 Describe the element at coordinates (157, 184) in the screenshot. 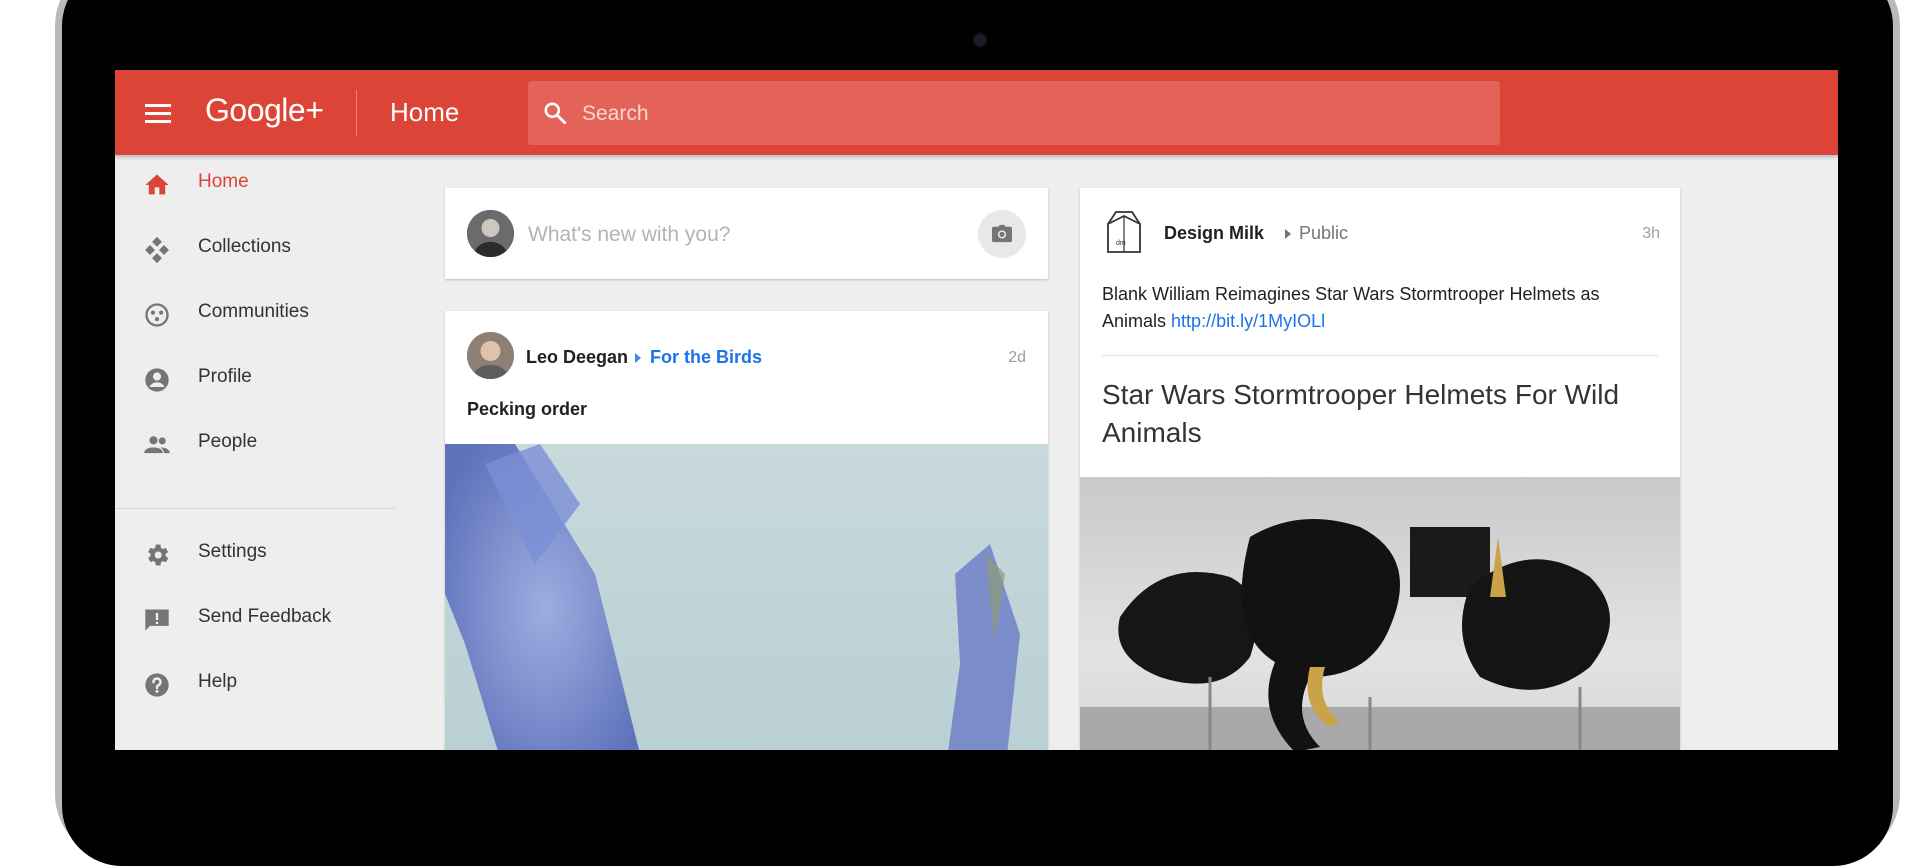

I see `home-icon` at that location.